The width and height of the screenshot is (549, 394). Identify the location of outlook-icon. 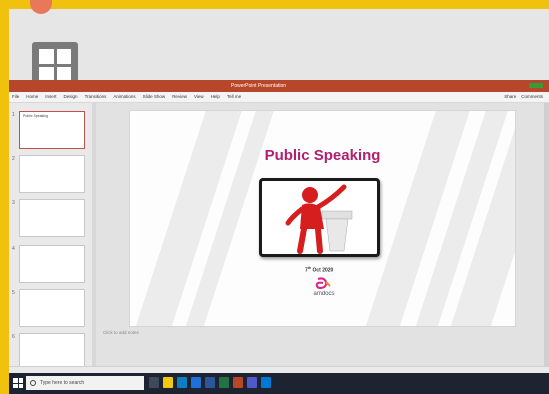
(266, 382).